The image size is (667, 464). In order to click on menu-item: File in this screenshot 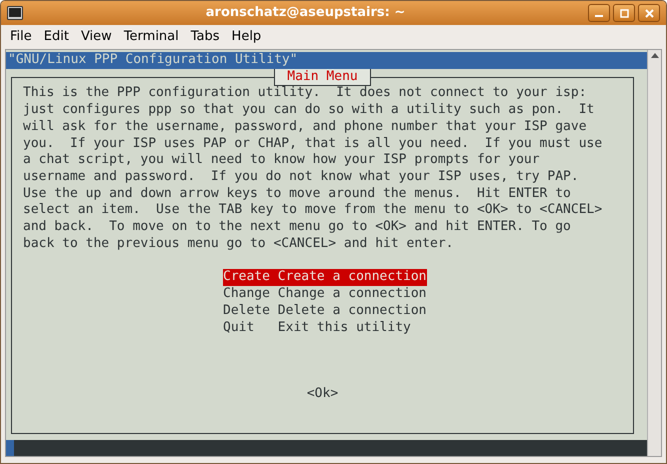, I will do `click(21, 37)`.